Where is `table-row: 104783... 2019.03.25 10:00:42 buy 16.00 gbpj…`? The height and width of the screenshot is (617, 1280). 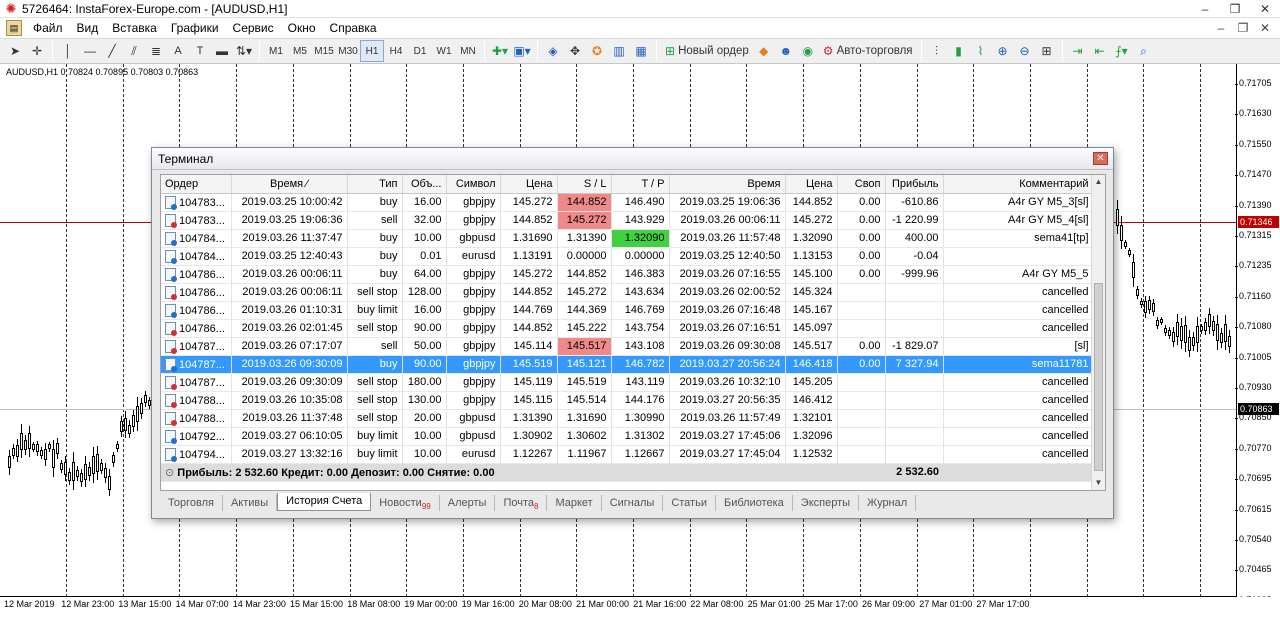 table-row: 104783... 2019.03.25 10:00:42 buy 16.00 gbpj… is located at coordinates (627, 202).